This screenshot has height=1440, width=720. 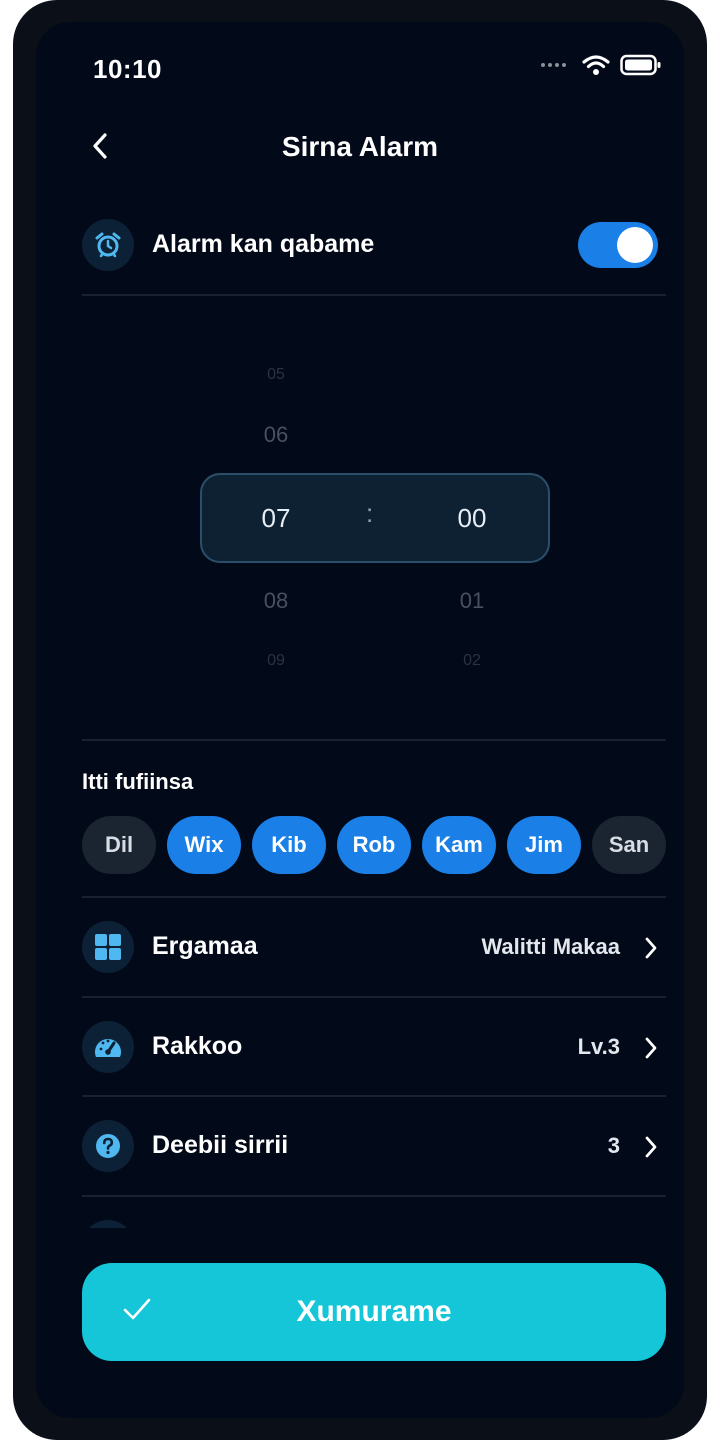 I want to click on day-chip-rob: Rob, so click(x=374, y=845).